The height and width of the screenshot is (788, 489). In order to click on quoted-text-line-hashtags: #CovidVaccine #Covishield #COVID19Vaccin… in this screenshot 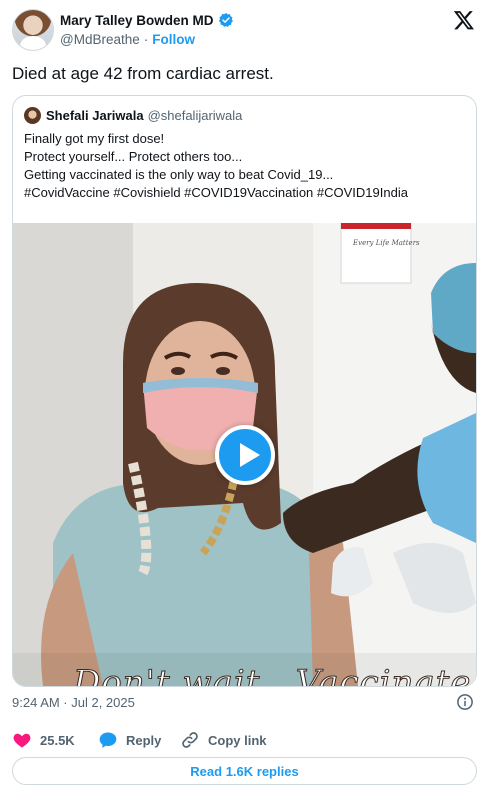, I will do `click(216, 193)`.